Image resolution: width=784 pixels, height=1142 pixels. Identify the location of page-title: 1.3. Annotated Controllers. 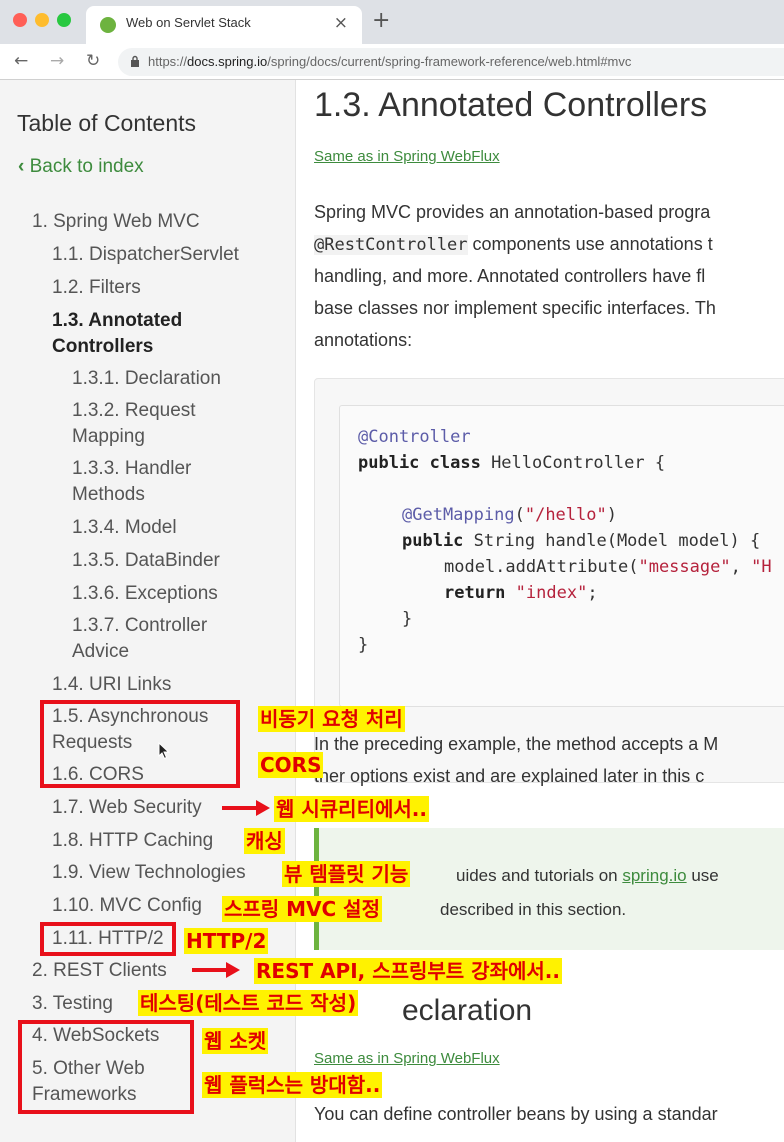
(511, 105).